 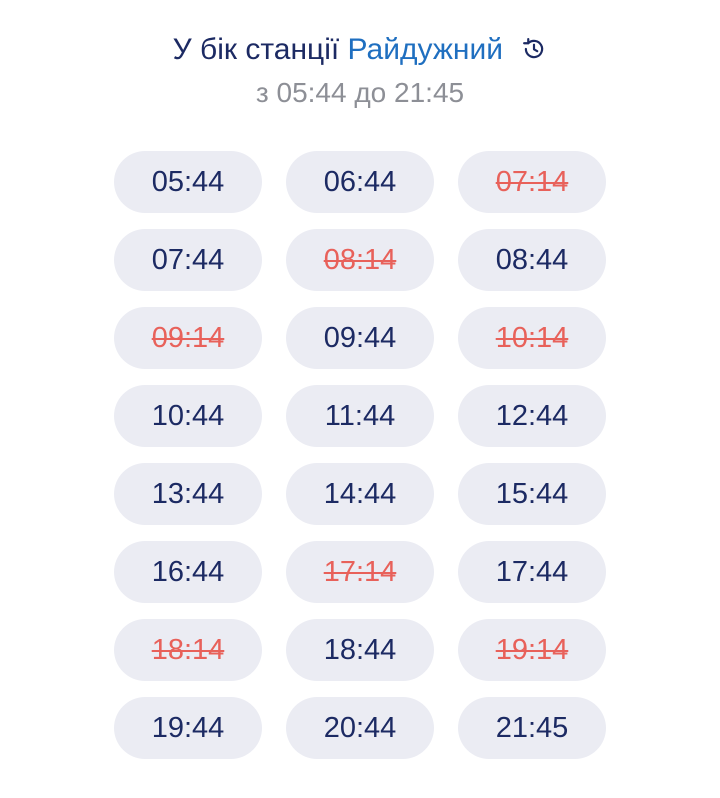 What do you see at coordinates (360, 338) in the screenshot?
I see `departure-time: 09:44` at bounding box center [360, 338].